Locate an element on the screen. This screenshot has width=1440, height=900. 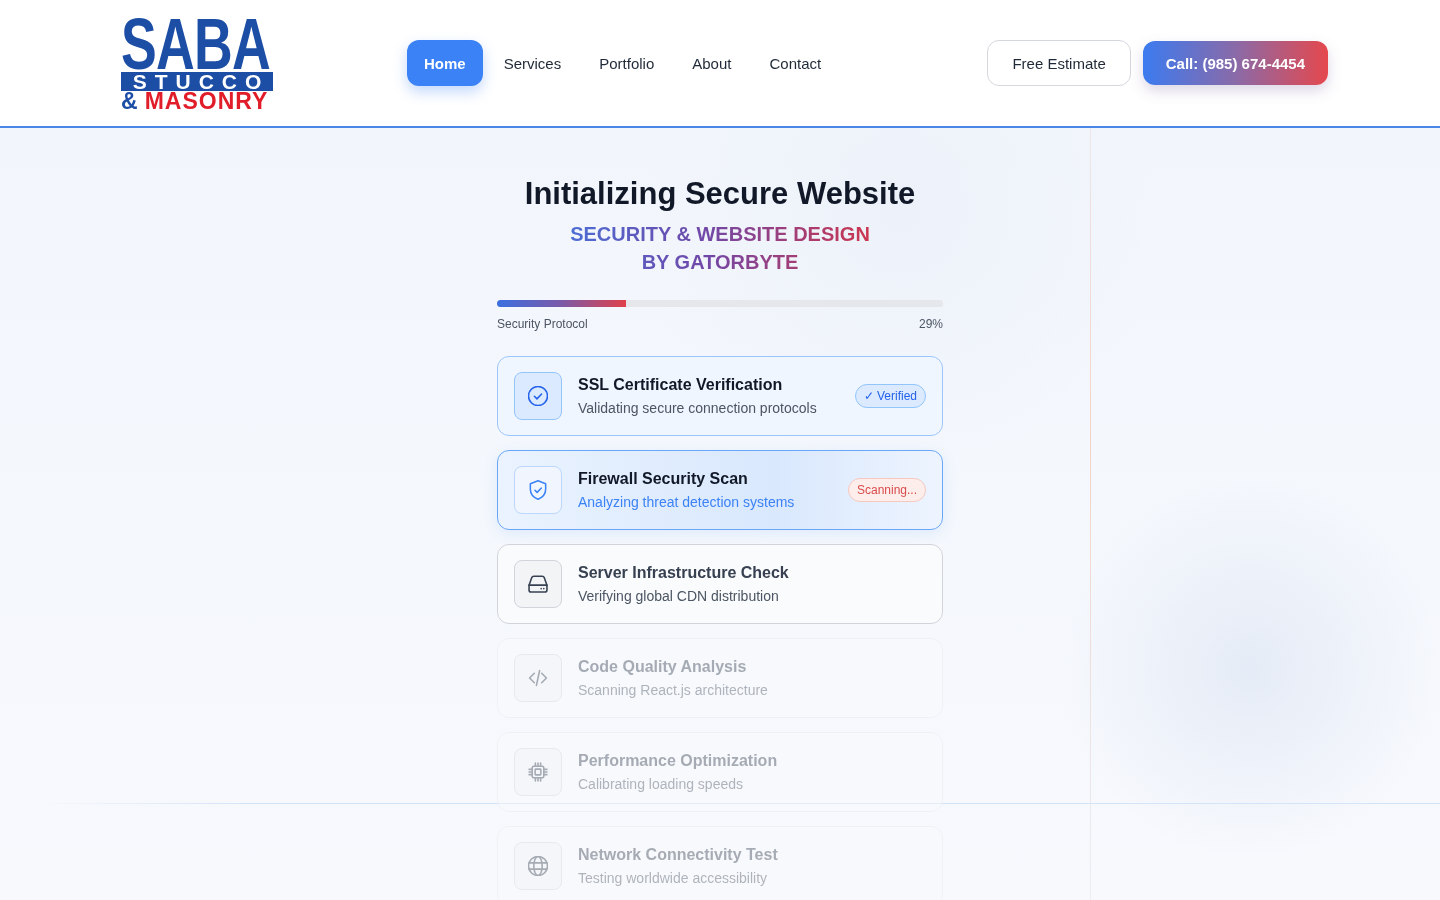
hard-drive-icon is located at coordinates (538, 584).